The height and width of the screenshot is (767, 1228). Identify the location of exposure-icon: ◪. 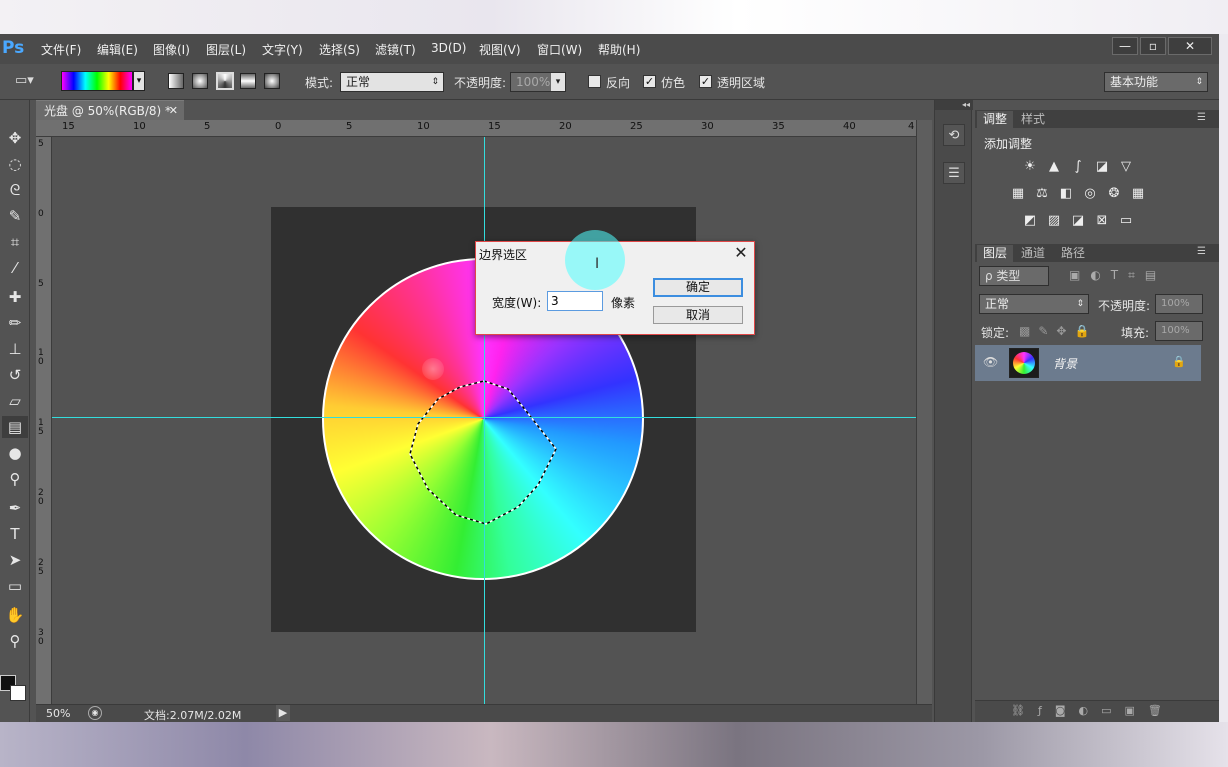
(1102, 167).